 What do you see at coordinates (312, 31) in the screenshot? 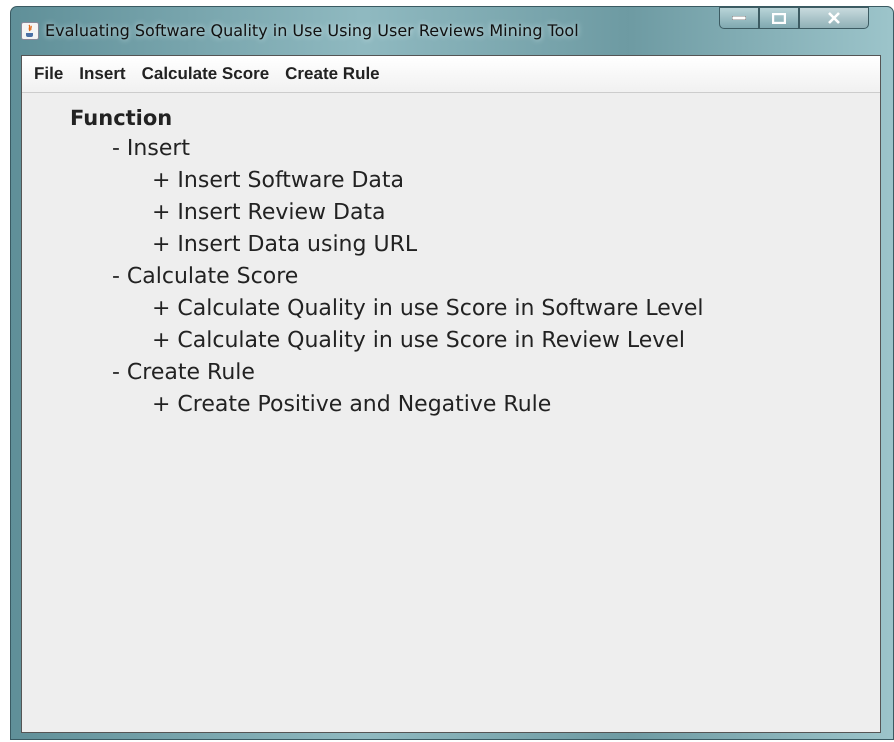
I see `window-title: Evaluating Software Quality in Use Using User Reviews Mining Tool` at bounding box center [312, 31].